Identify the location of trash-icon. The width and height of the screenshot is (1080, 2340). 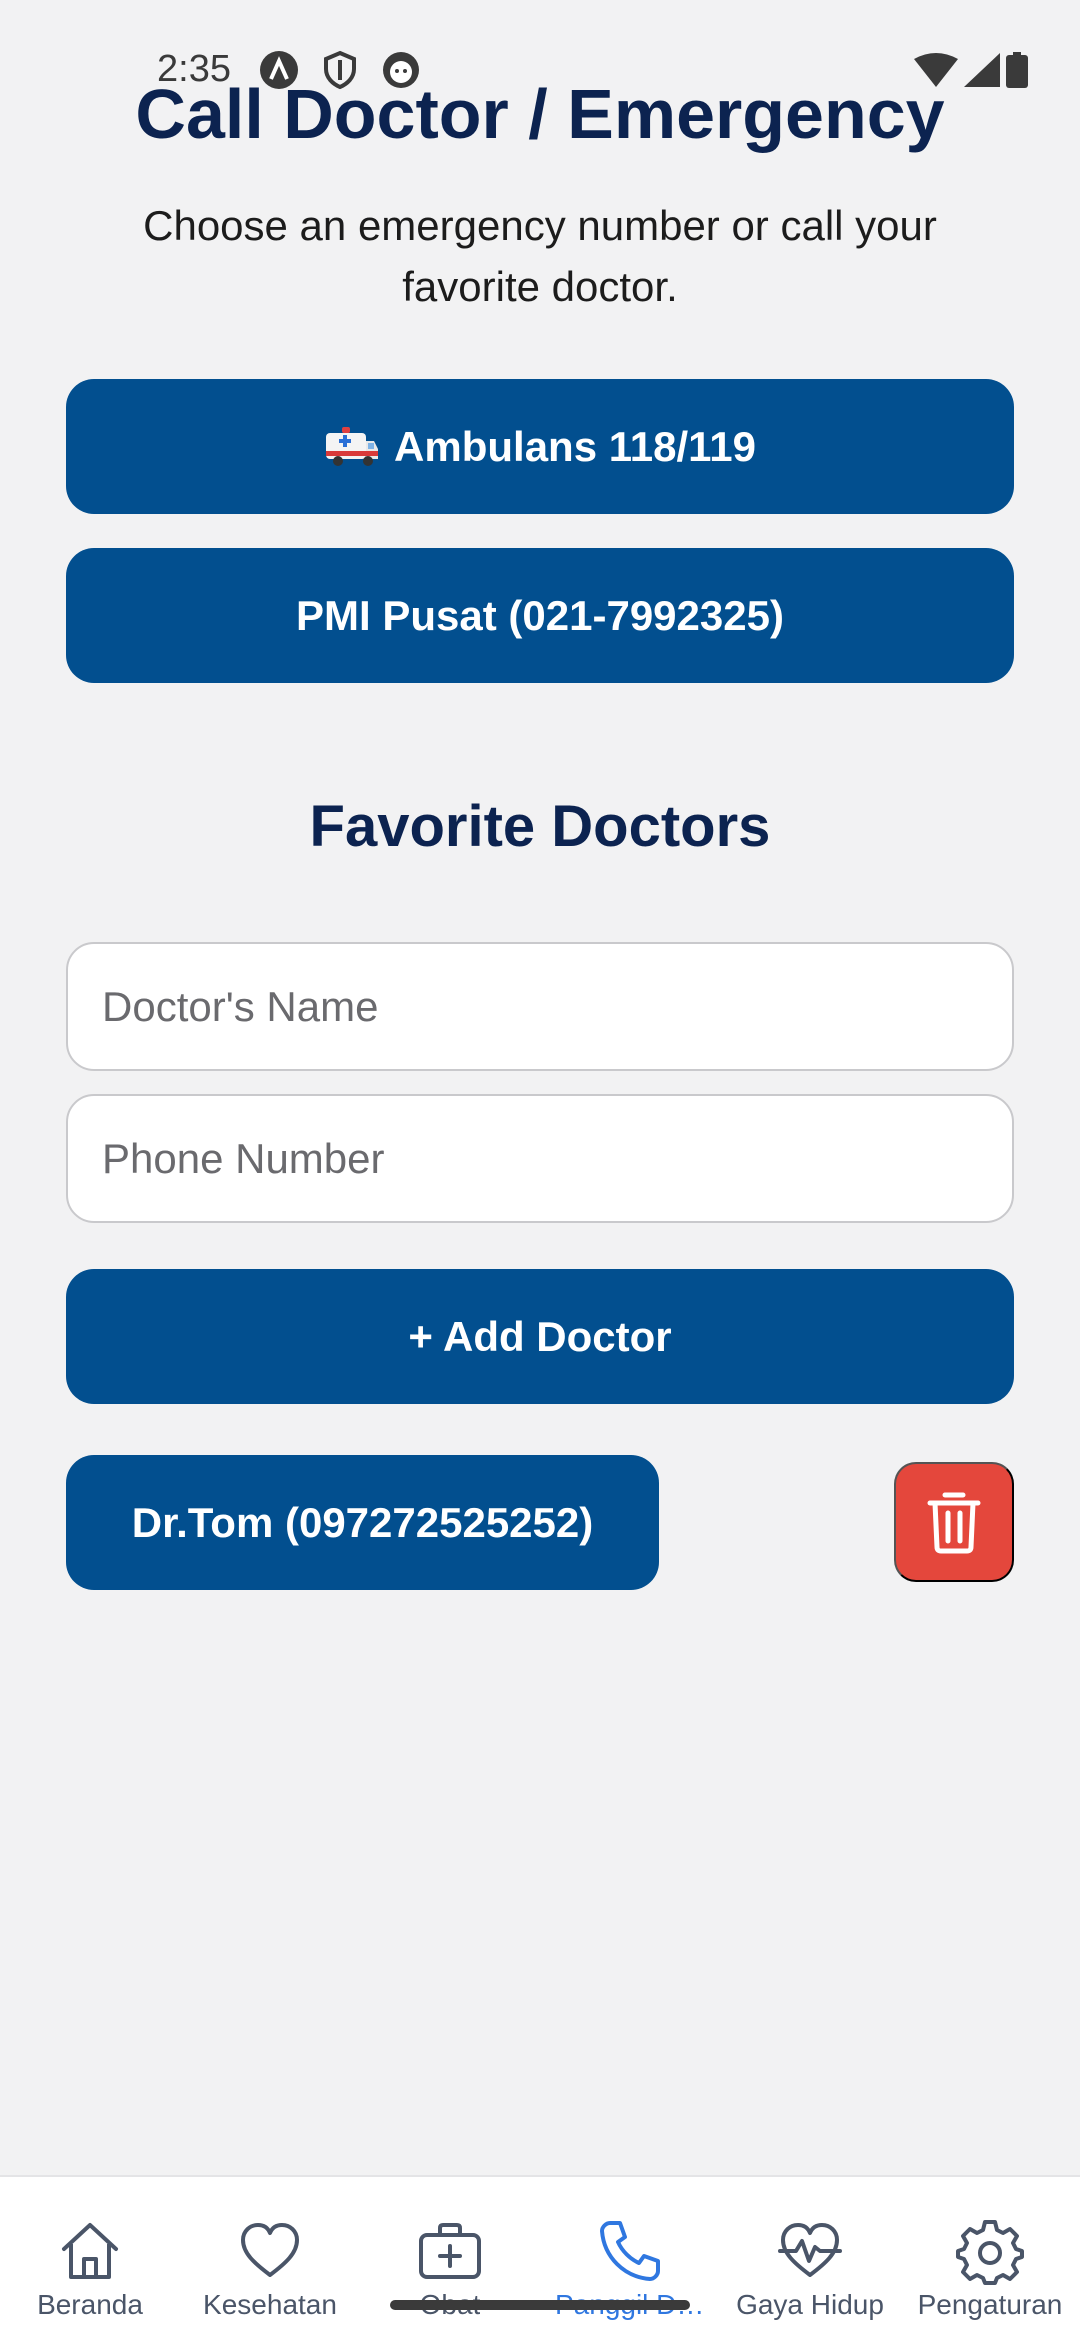
(954, 1523).